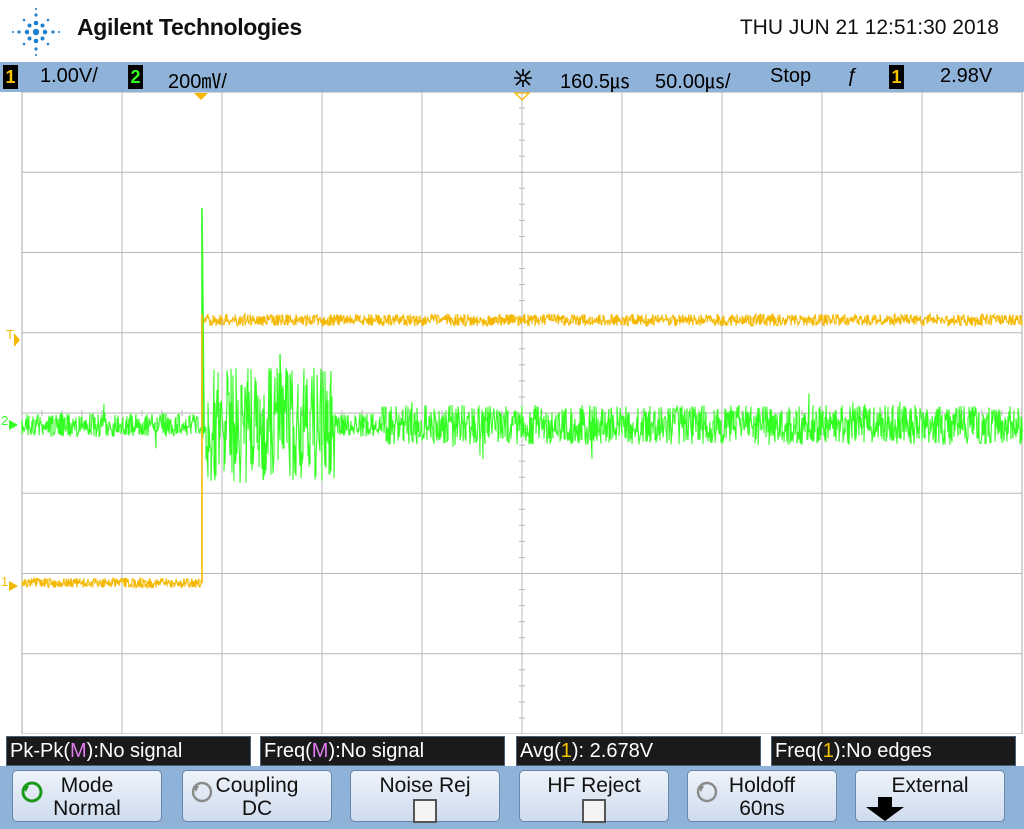 The image size is (1024, 829). Describe the element at coordinates (257, 796) in the screenshot. I see `coupling-softkey: Coupling DC` at that location.